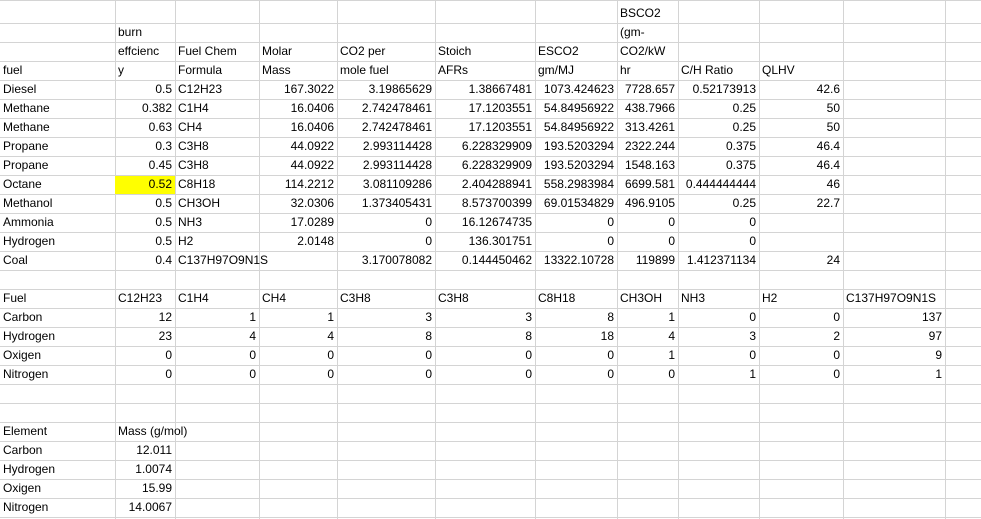 The height and width of the screenshot is (519, 981). What do you see at coordinates (485, 203) in the screenshot?
I see `stoich-afr-cell: 8.573700399` at bounding box center [485, 203].